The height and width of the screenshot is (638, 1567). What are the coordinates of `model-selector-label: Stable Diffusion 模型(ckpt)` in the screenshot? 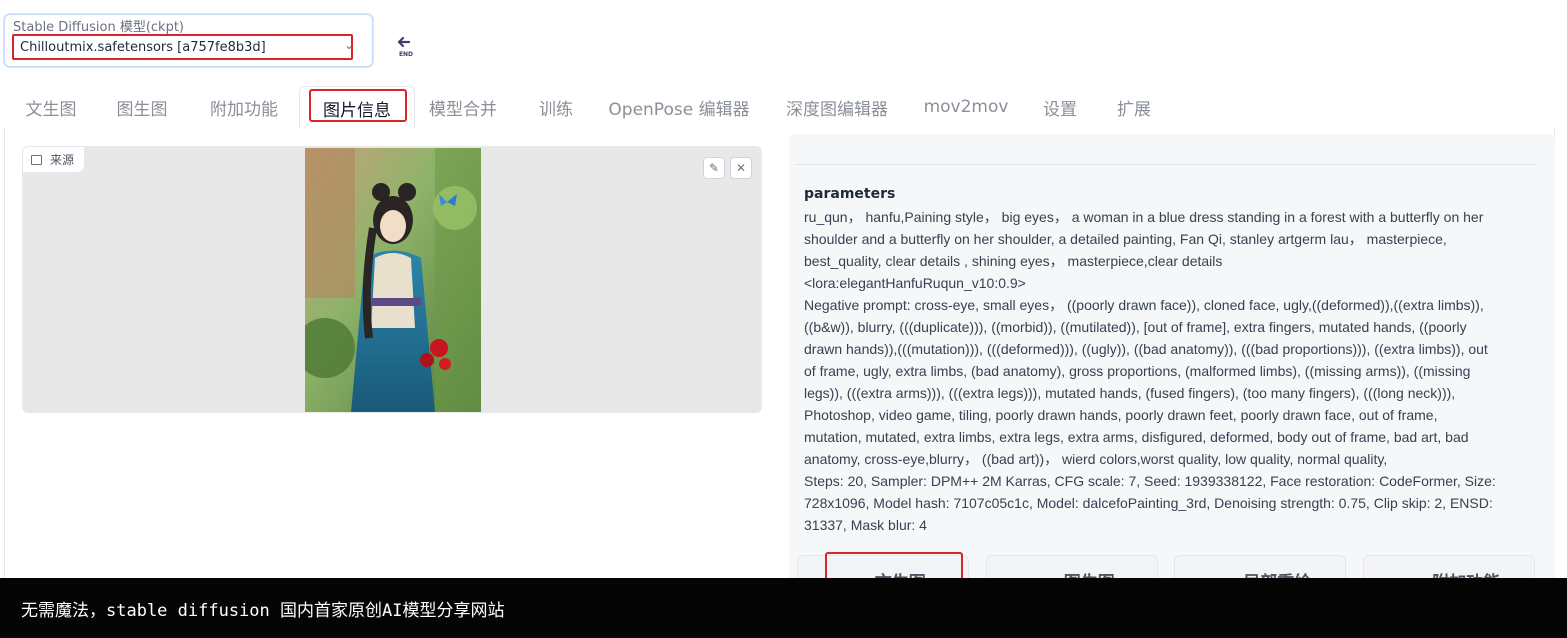 It's located at (99, 25).